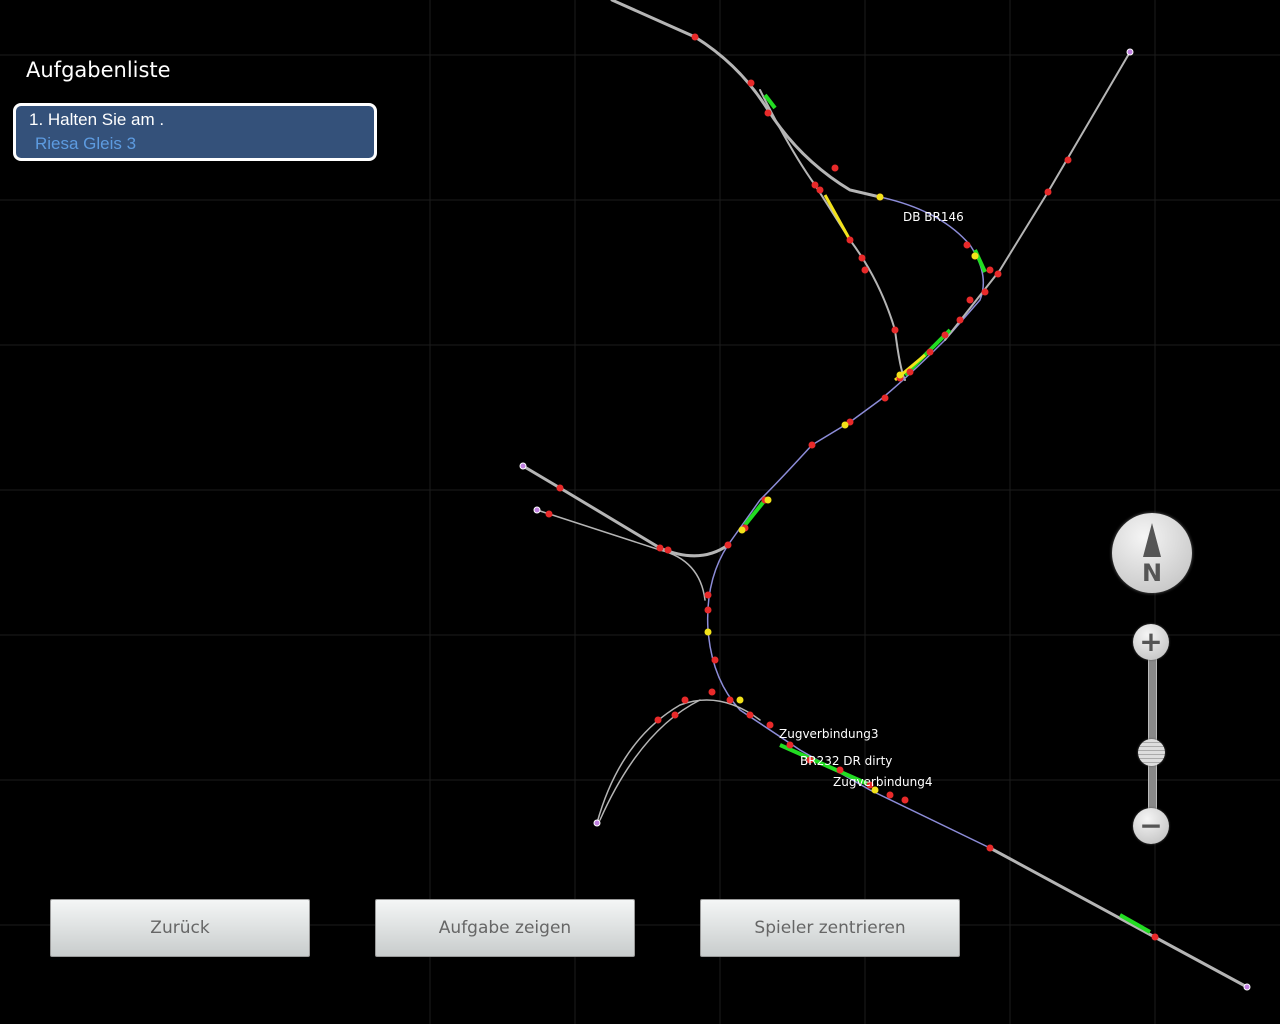 Image resolution: width=1280 pixels, height=1024 pixels. Describe the element at coordinates (1152, 573) in the screenshot. I see `compass-label: N` at that location.